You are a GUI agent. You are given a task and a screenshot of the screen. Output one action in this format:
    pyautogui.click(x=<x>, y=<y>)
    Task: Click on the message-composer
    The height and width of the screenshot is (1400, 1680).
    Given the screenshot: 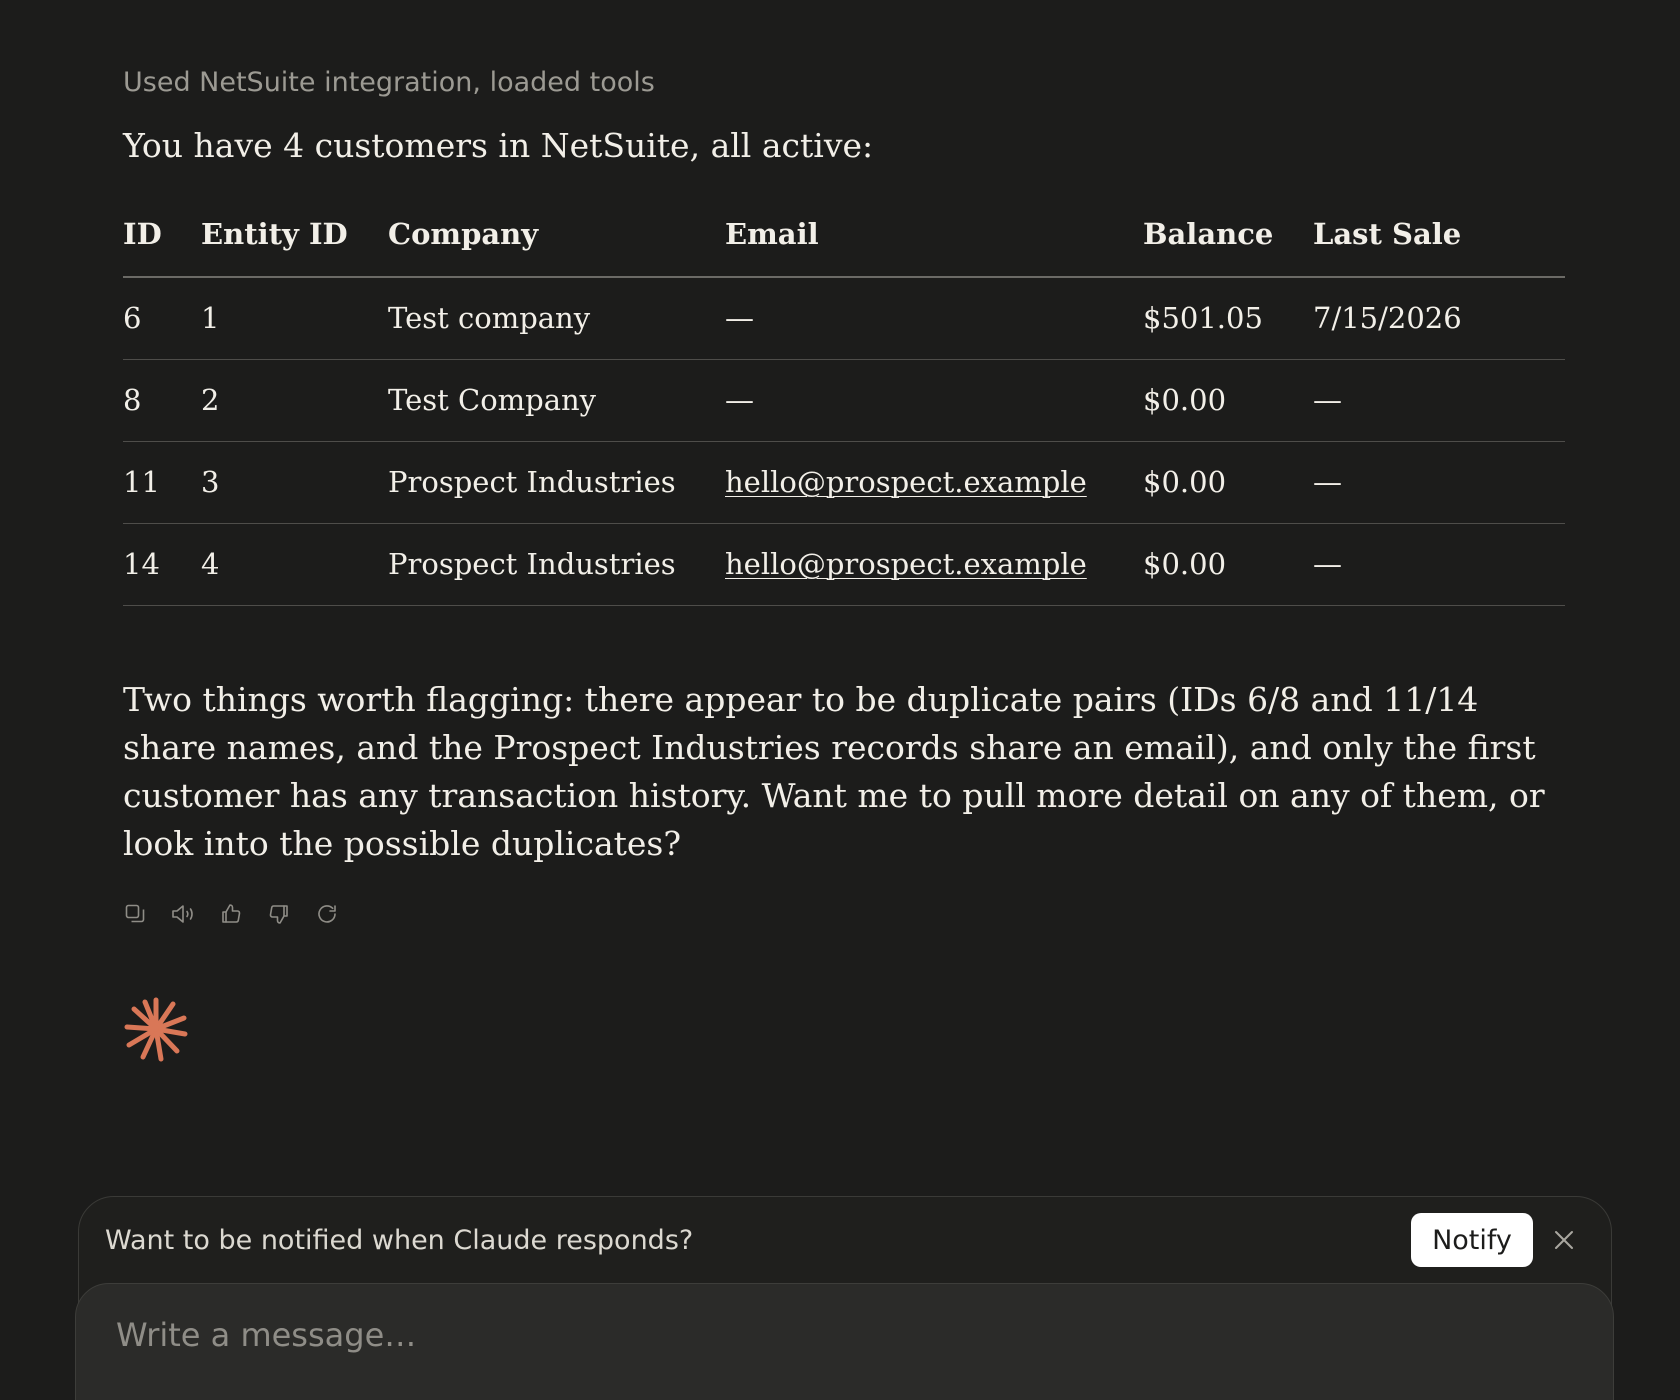 What is the action you would take?
    pyautogui.click(x=844, y=1341)
    